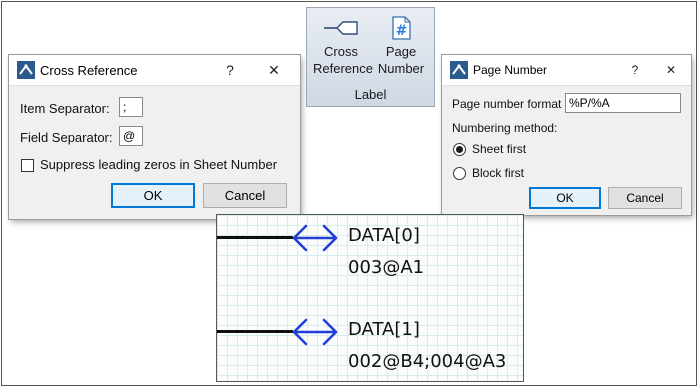 This screenshot has width=700, height=389. I want to click on cross-reference-text: 003@A1, so click(386, 267).